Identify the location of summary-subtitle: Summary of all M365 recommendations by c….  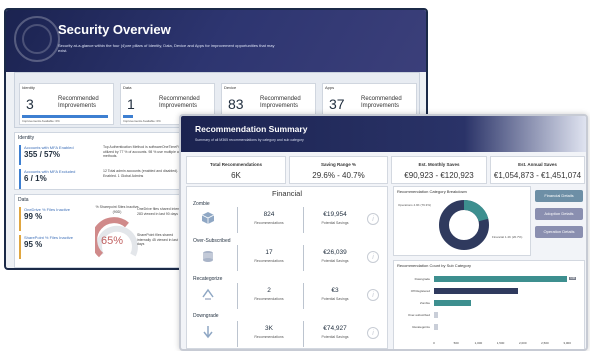
(249, 140).